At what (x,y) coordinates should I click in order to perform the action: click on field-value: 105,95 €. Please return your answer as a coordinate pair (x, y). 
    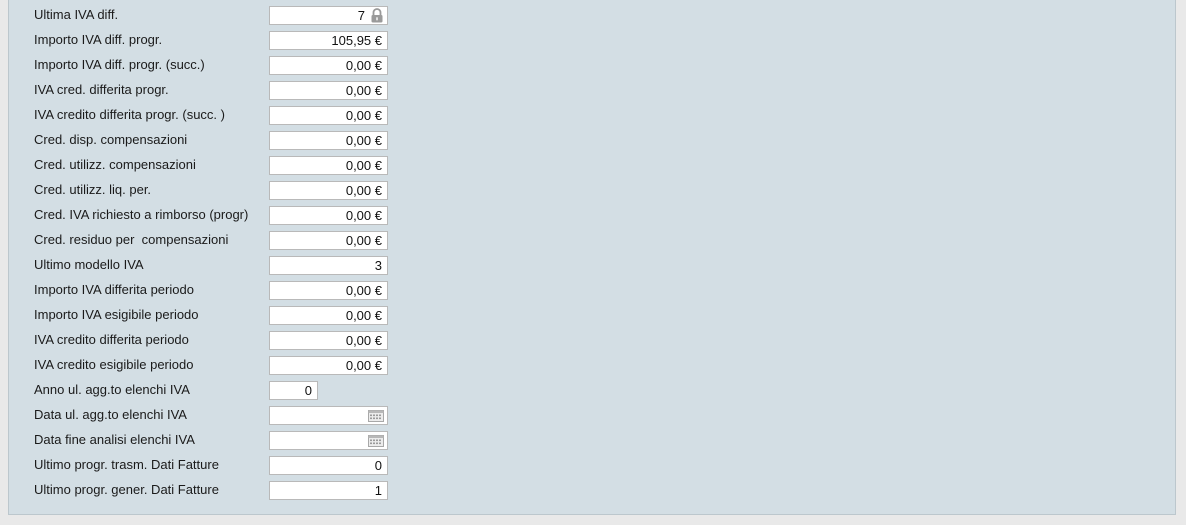
    Looking at the image, I should click on (356, 40).